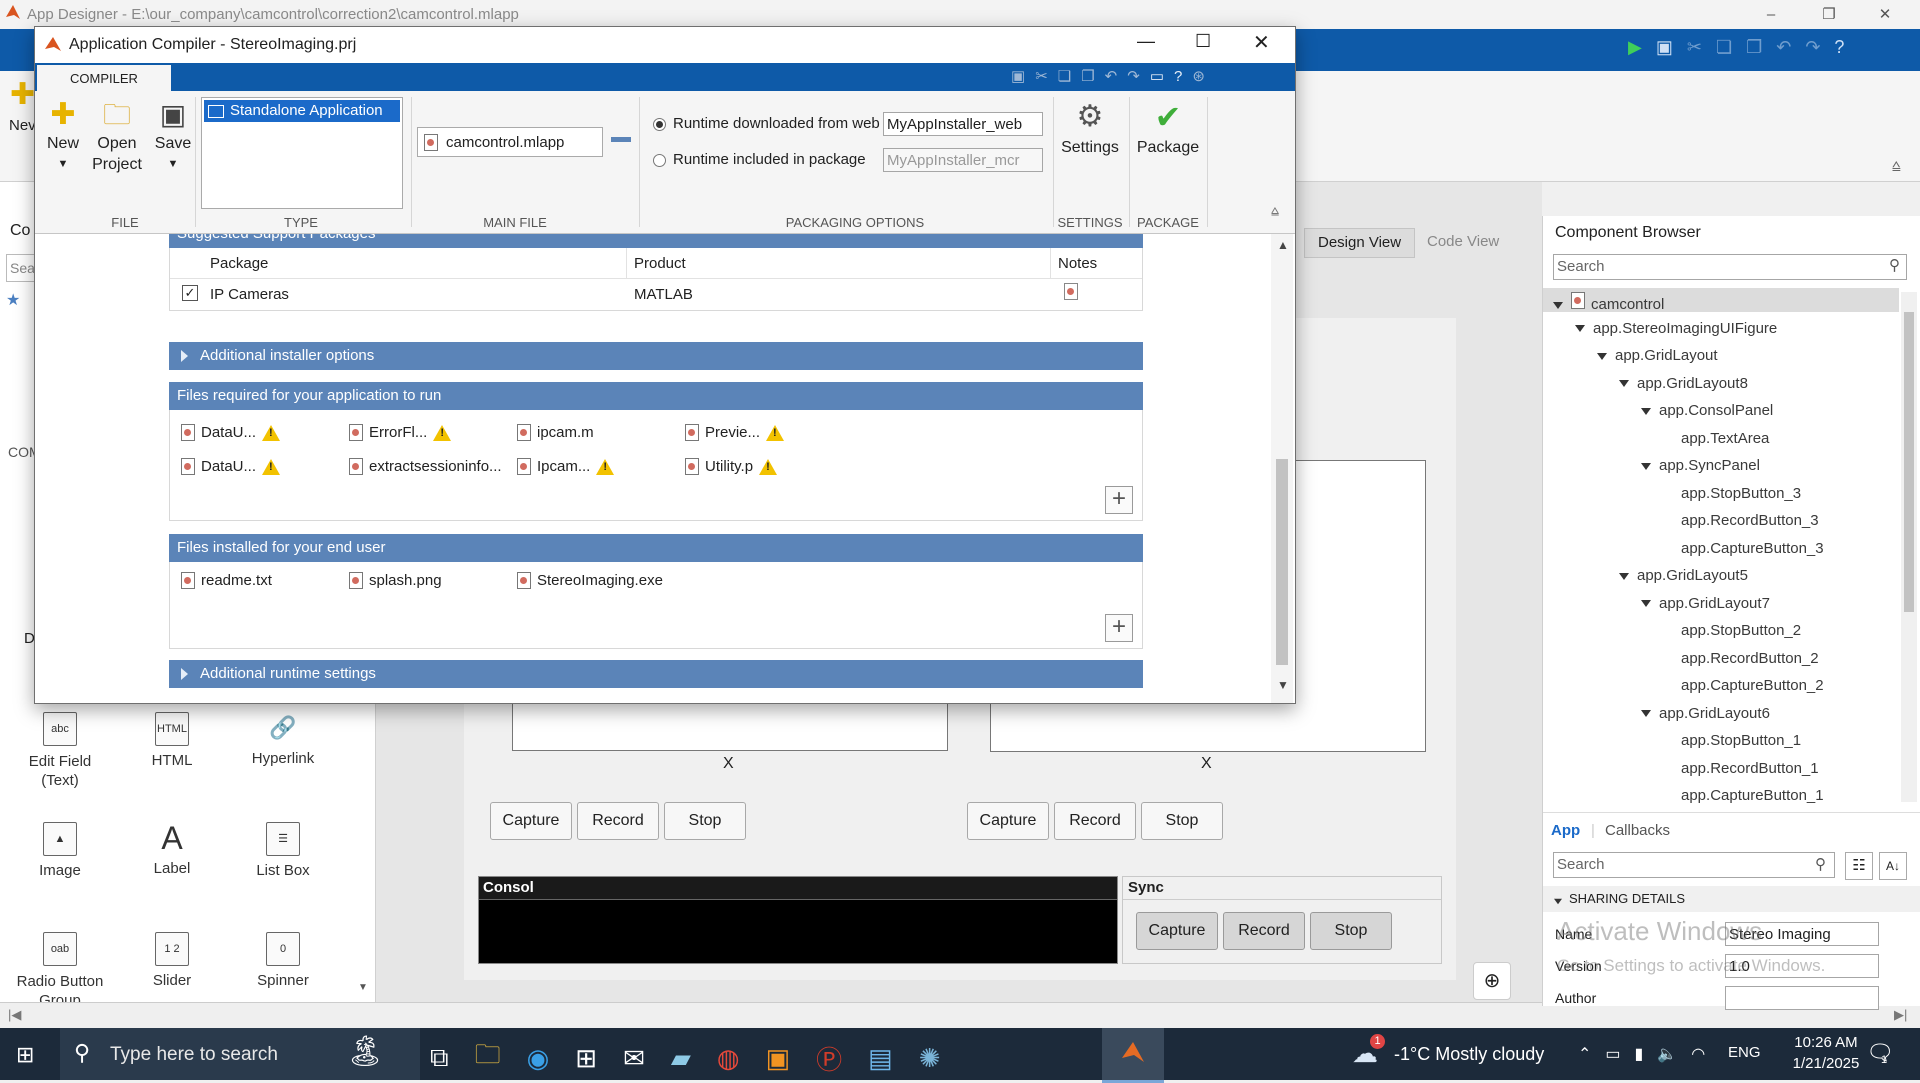  I want to click on task-view-icon: ⧉, so click(439, 1058).